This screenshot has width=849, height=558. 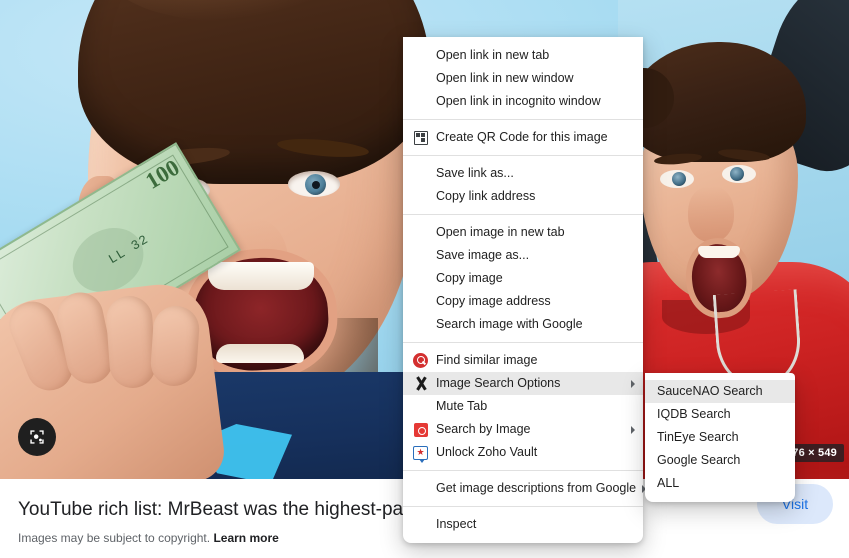 I want to click on menu-item-label: Open link in new window, so click(x=505, y=78).